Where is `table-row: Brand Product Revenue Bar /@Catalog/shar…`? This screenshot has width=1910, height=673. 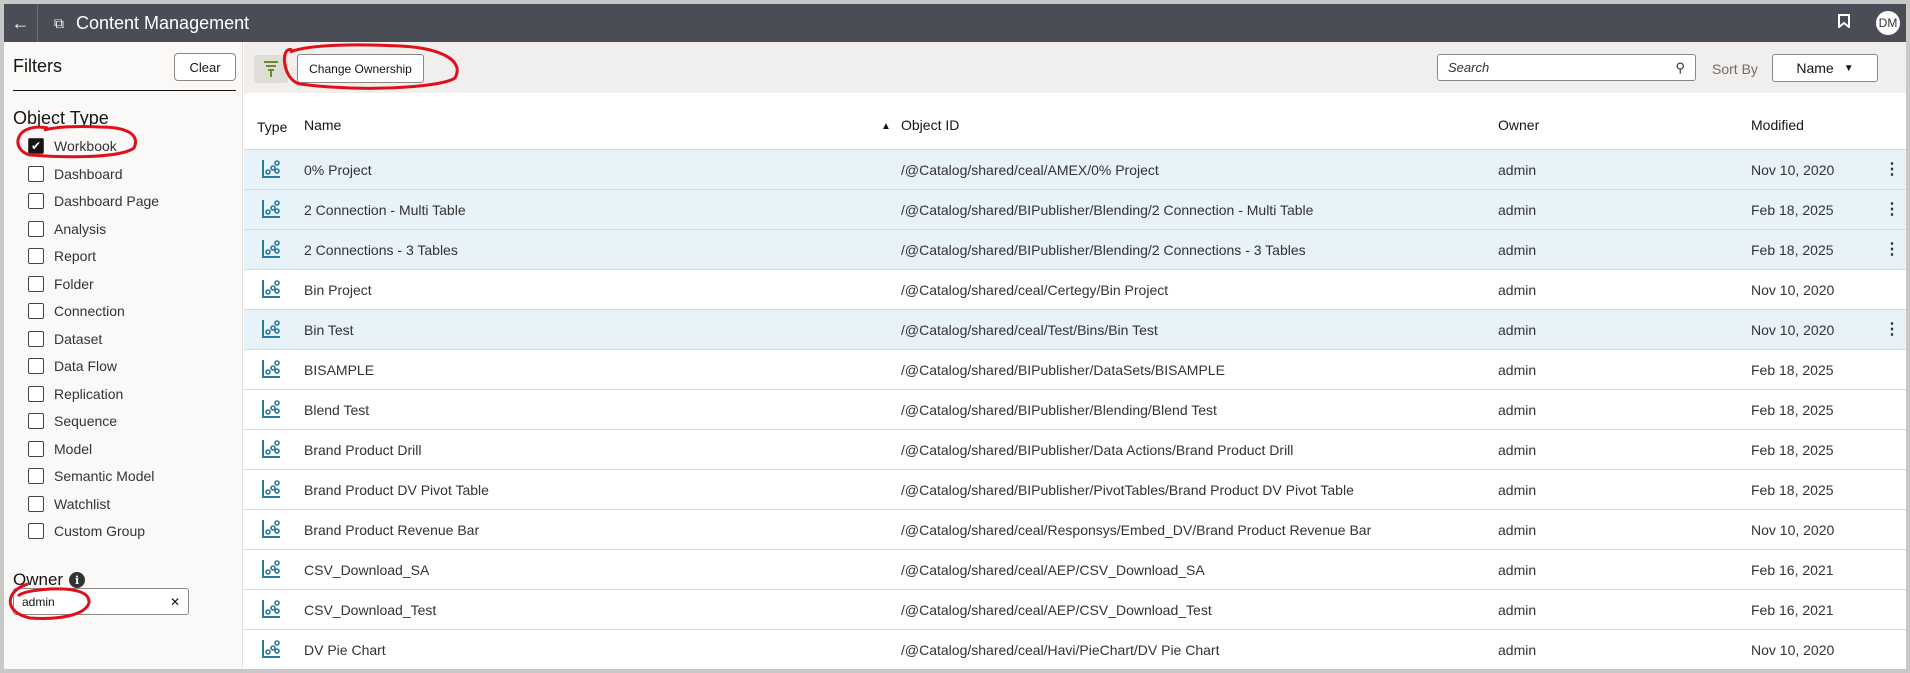 table-row: Brand Product Revenue Bar /@Catalog/shar… is located at coordinates (1075, 530).